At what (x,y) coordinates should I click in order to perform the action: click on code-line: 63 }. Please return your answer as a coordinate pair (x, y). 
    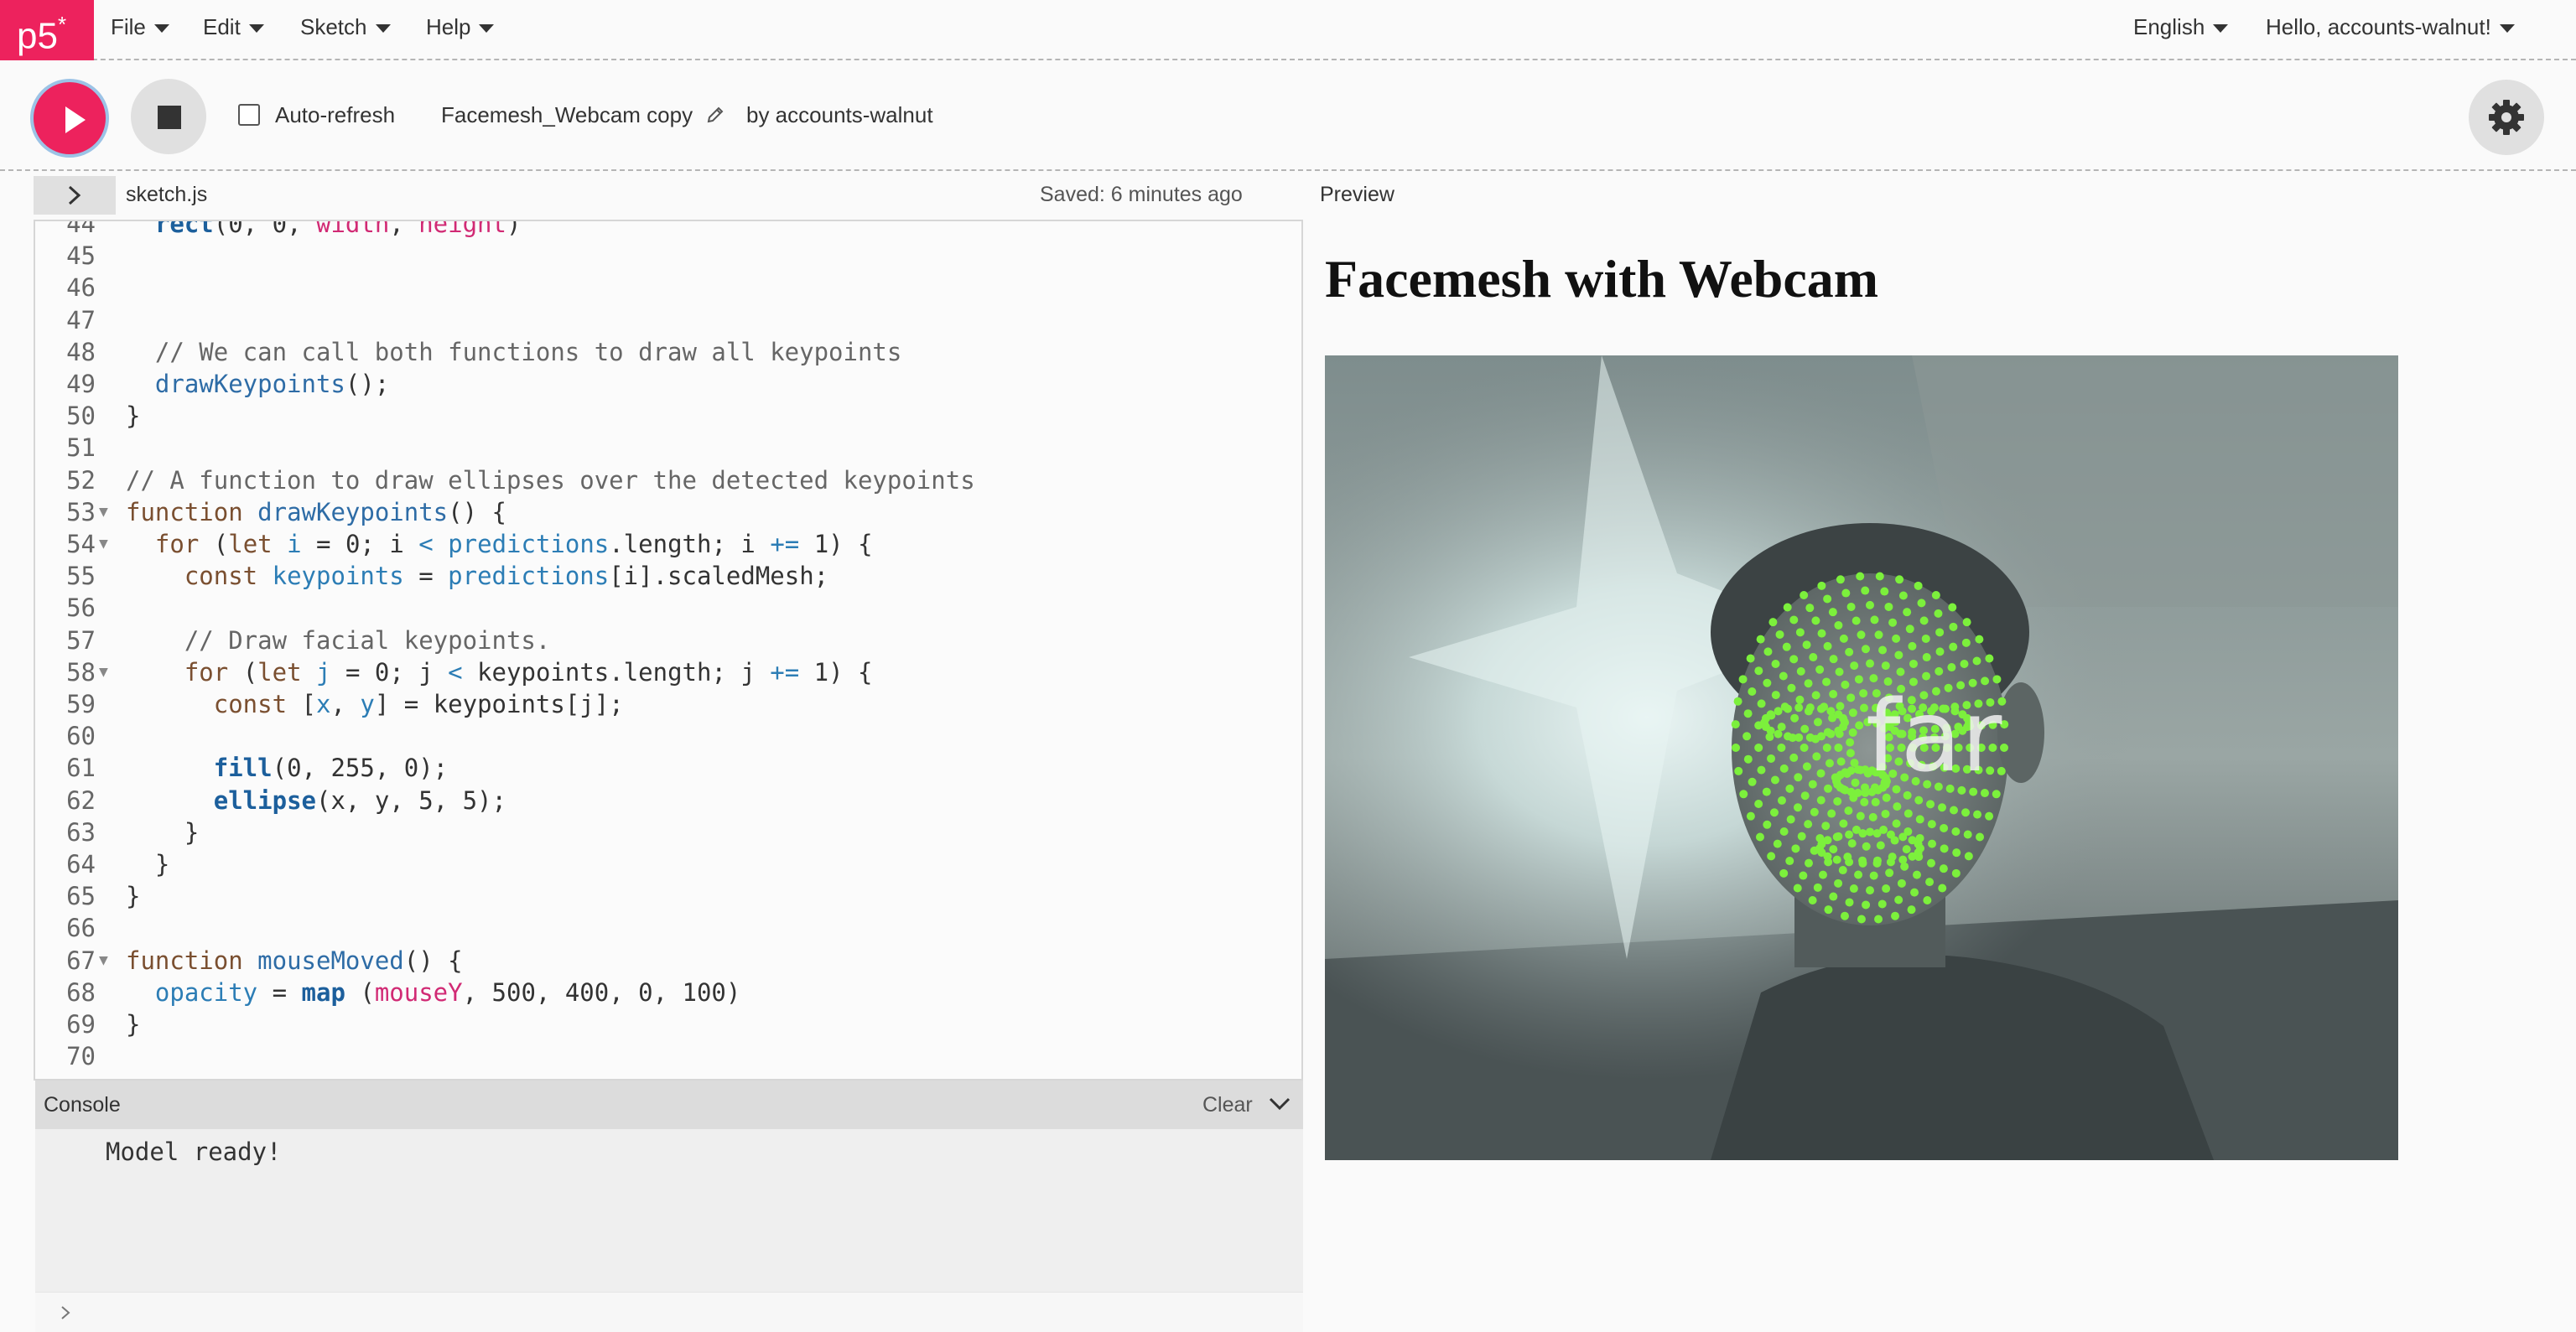
    Looking at the image, I should click on (668, 832).